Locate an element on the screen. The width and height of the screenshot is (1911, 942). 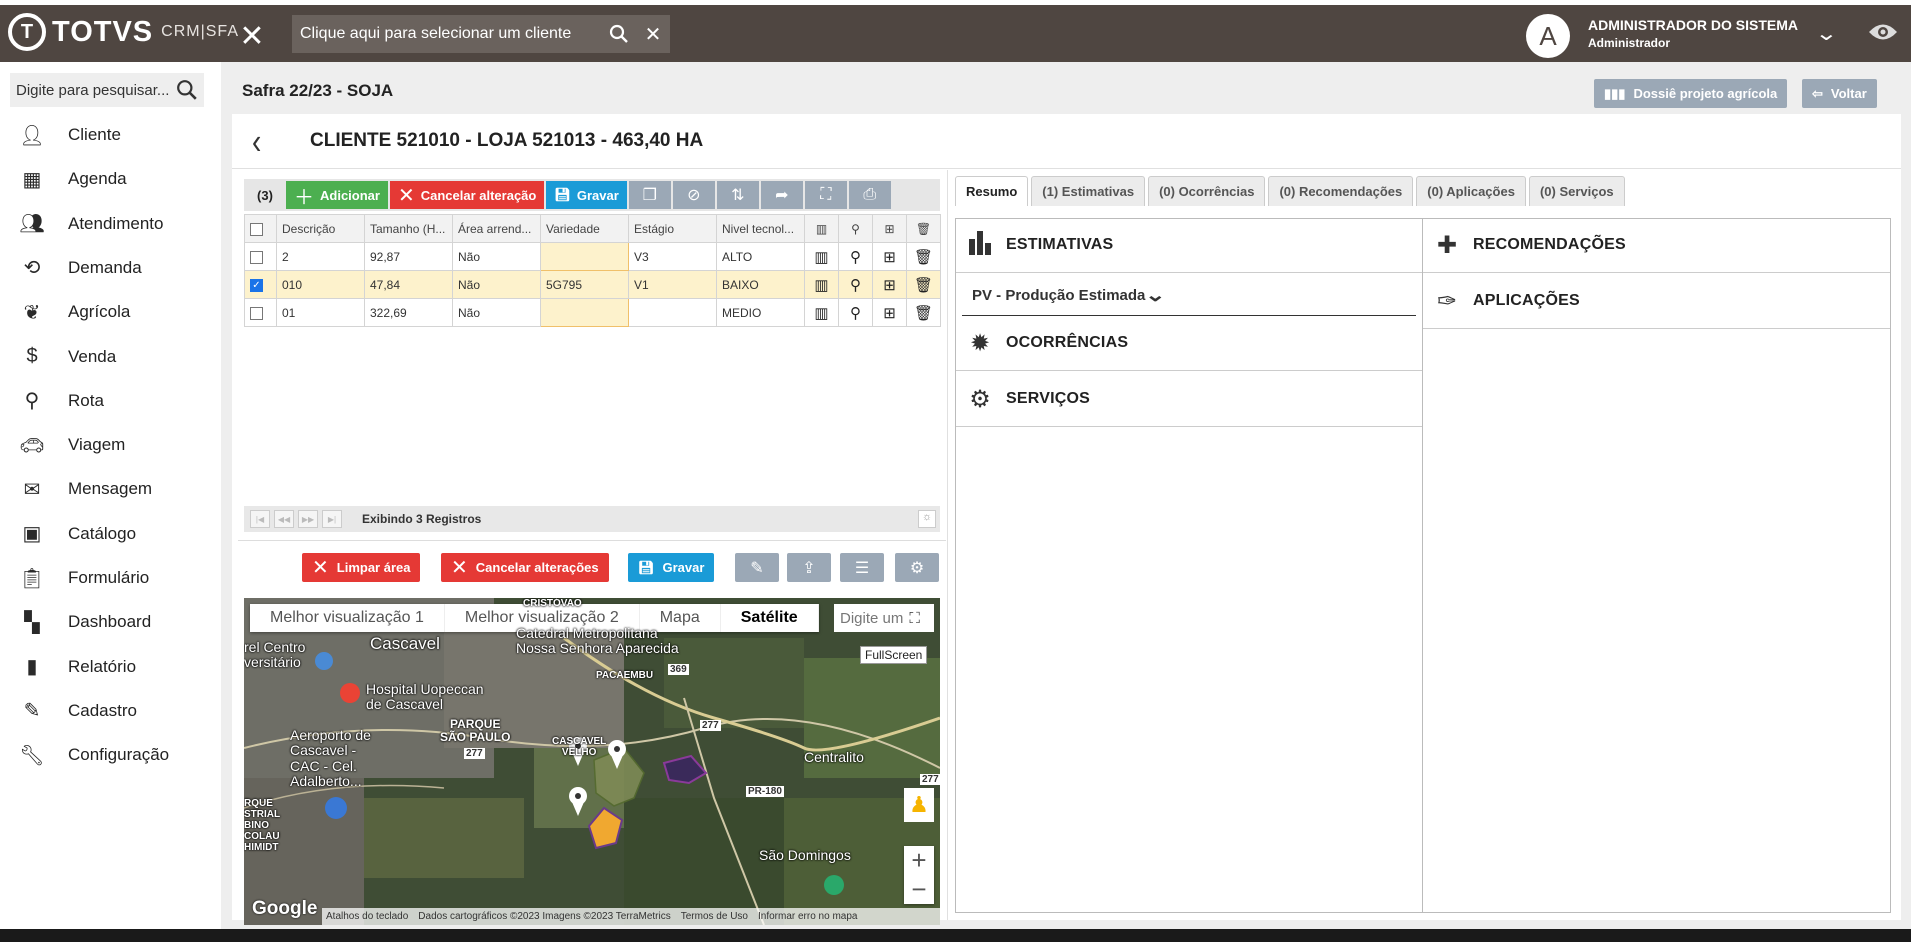
cell-estagio: V3 is located at coordinates (672, 256).